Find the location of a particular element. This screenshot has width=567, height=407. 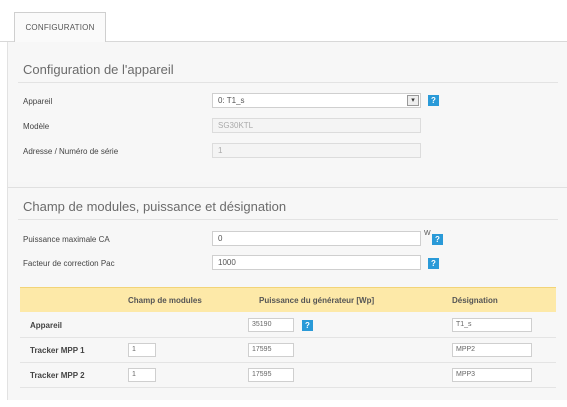

table-row: Tracker MPP 1 1 17595 MPP2 is located at coordinates (288, 350).